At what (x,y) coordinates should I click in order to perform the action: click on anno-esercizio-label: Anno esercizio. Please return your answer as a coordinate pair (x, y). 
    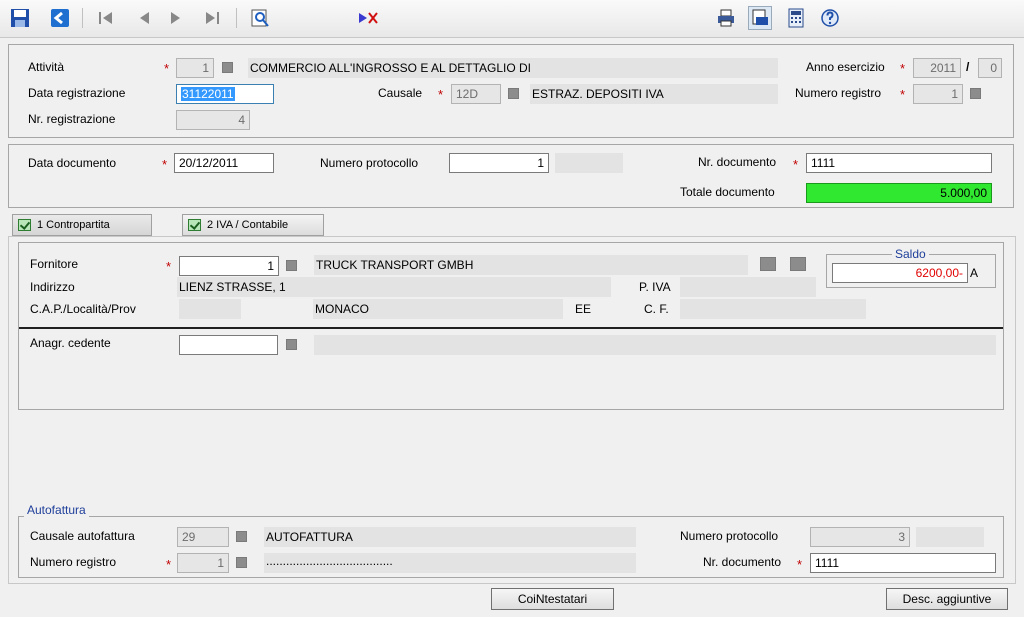
    Looking at the image, I should click on (845, 67).